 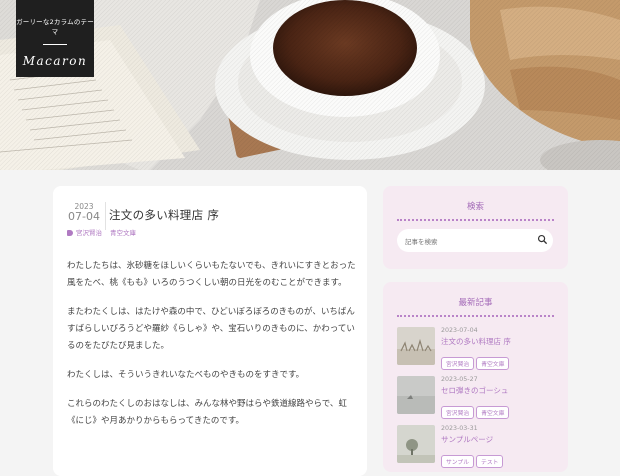 I want to click on post-date: 2023 07-04, so click(x=84, y=212).